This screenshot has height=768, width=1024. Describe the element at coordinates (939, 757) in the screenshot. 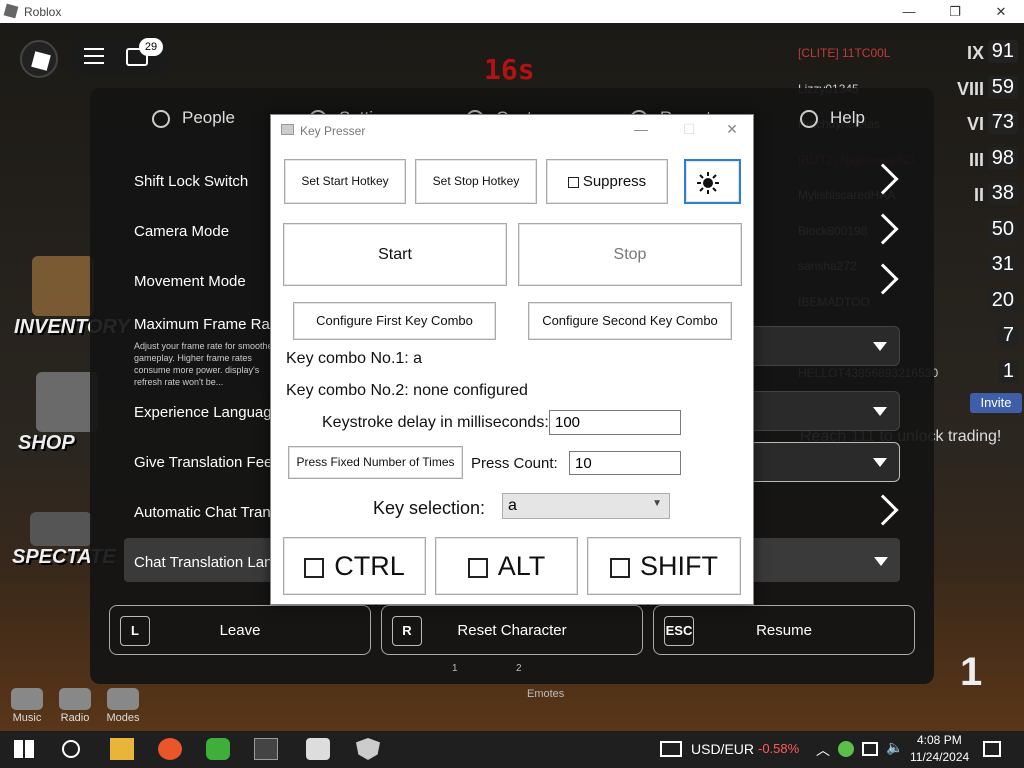

I see `clock-date: 11/24/2024` at that location.